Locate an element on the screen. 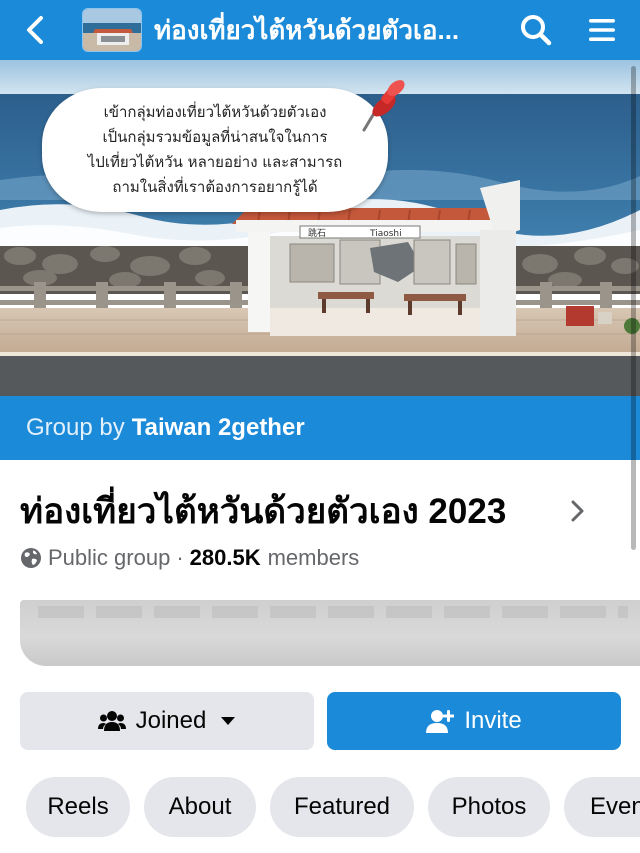 The height and width of the screenshot is (853, 640). add-person-icon is located at coordinates (440, 721).